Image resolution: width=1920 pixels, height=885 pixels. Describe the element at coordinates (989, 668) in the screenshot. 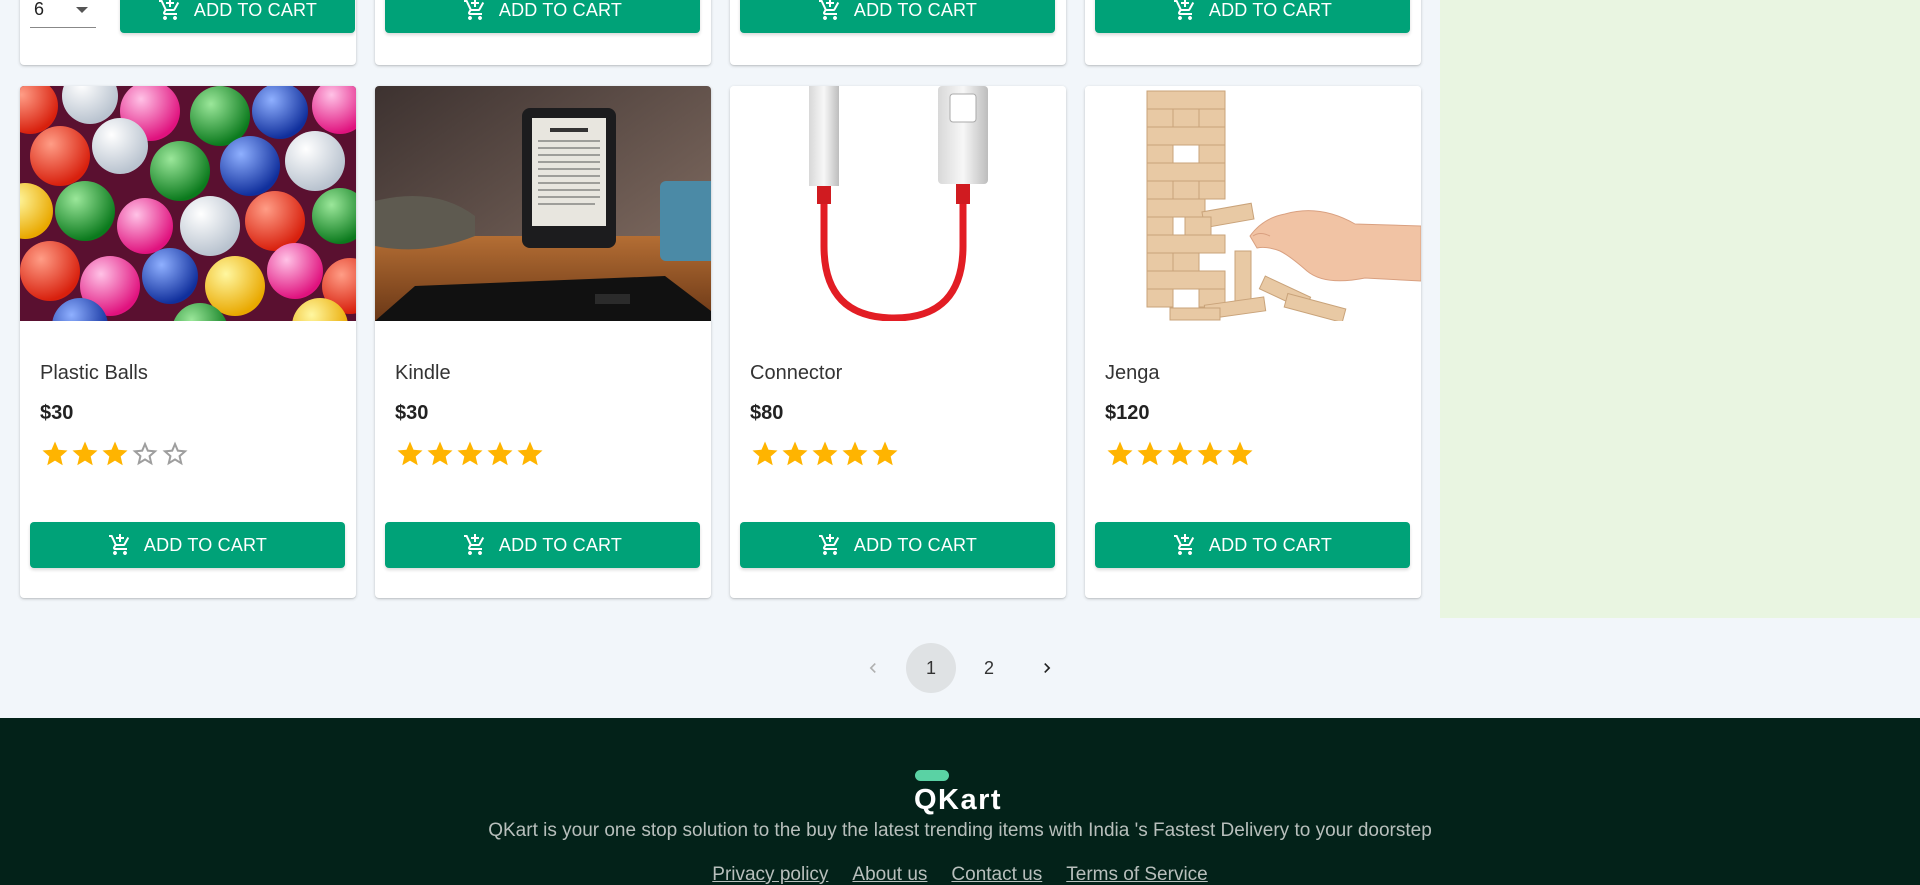

I see `page-2-button: 2` at that location.